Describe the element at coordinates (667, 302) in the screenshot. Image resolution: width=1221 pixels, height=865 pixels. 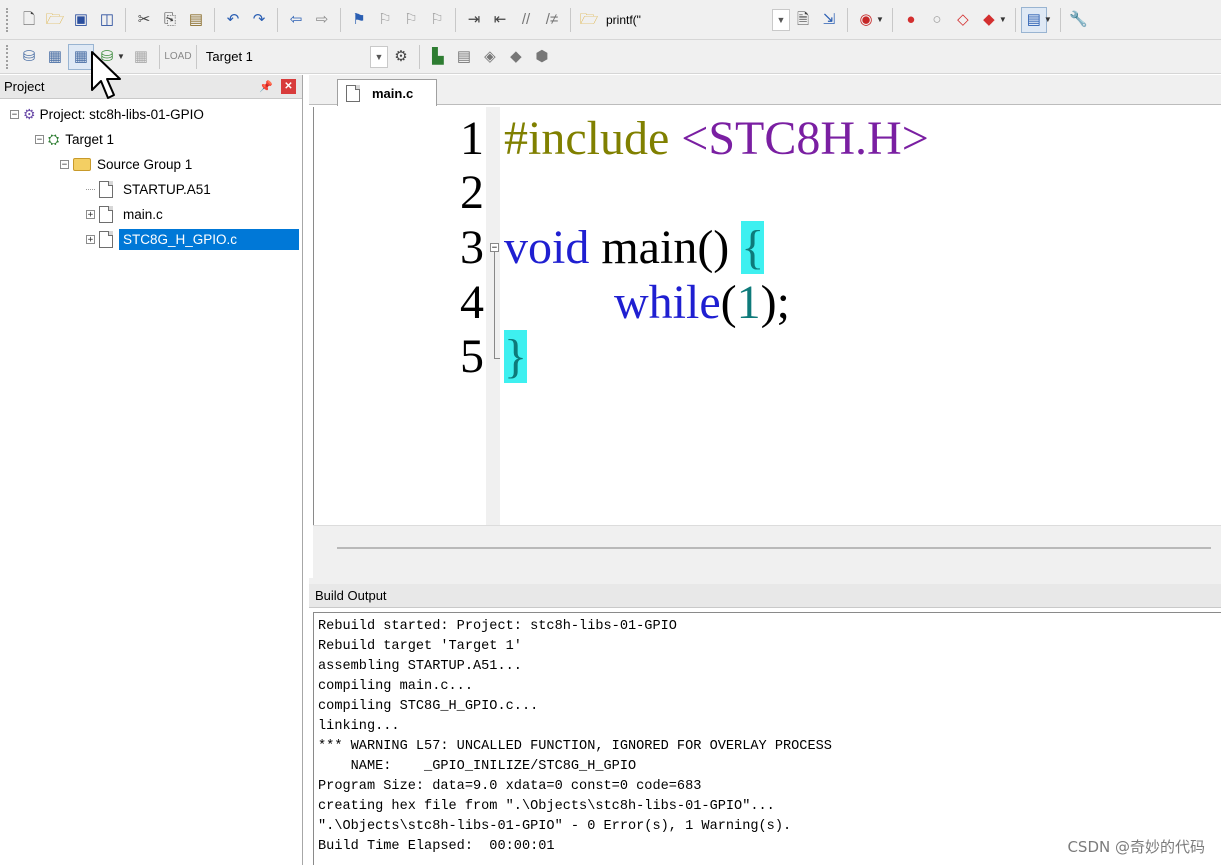
I see `keyword-token: while` at that location.